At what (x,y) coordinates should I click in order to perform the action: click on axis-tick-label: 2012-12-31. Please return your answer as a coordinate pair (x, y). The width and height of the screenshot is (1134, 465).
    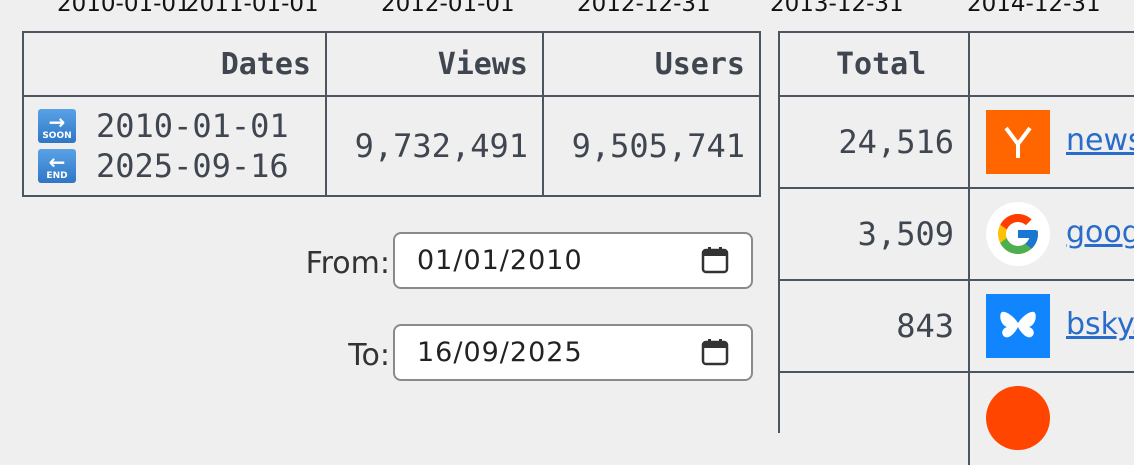
    Looking at the image, I should click on (644, 8).